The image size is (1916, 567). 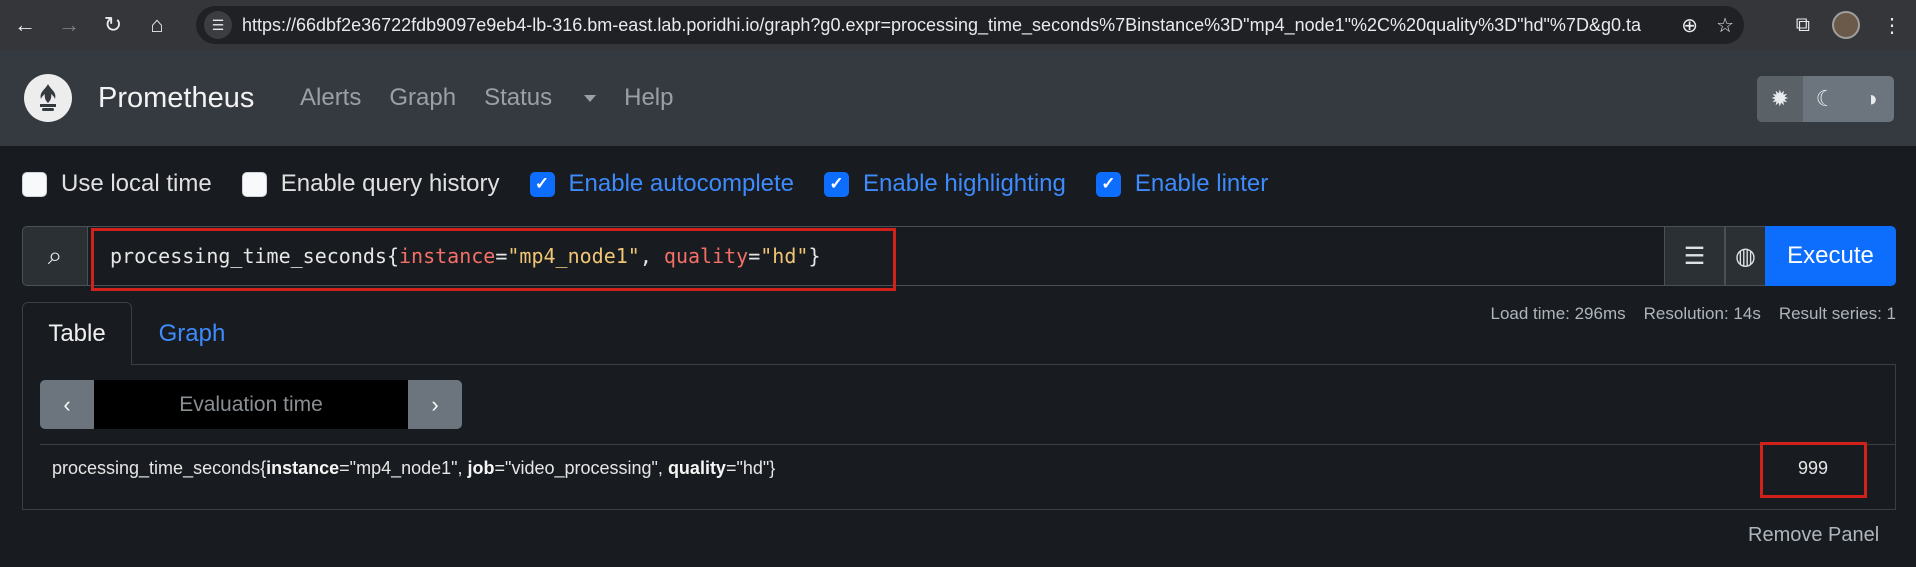 I want to click on metrics-explorer-icon: ◍, so click(x=1745, y=256).